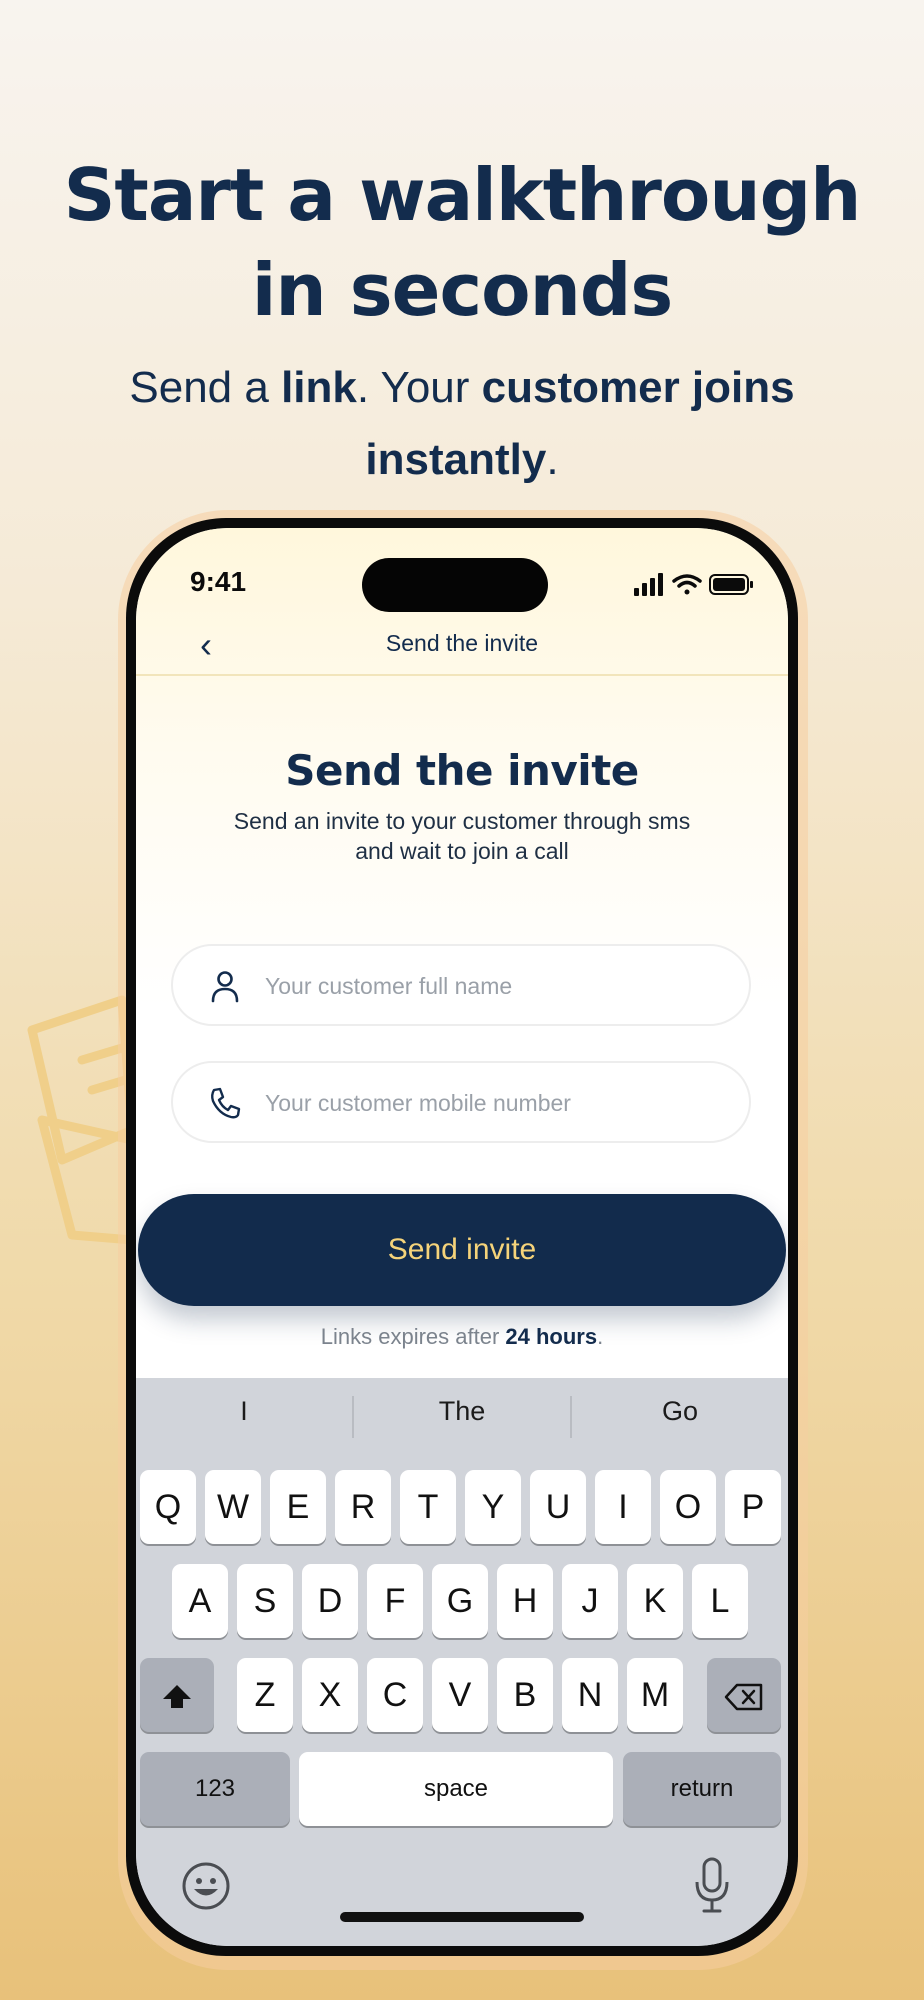 The height and width of the screenshot is (2000, 924). I want to click on battery-icon, so click(731, 584).